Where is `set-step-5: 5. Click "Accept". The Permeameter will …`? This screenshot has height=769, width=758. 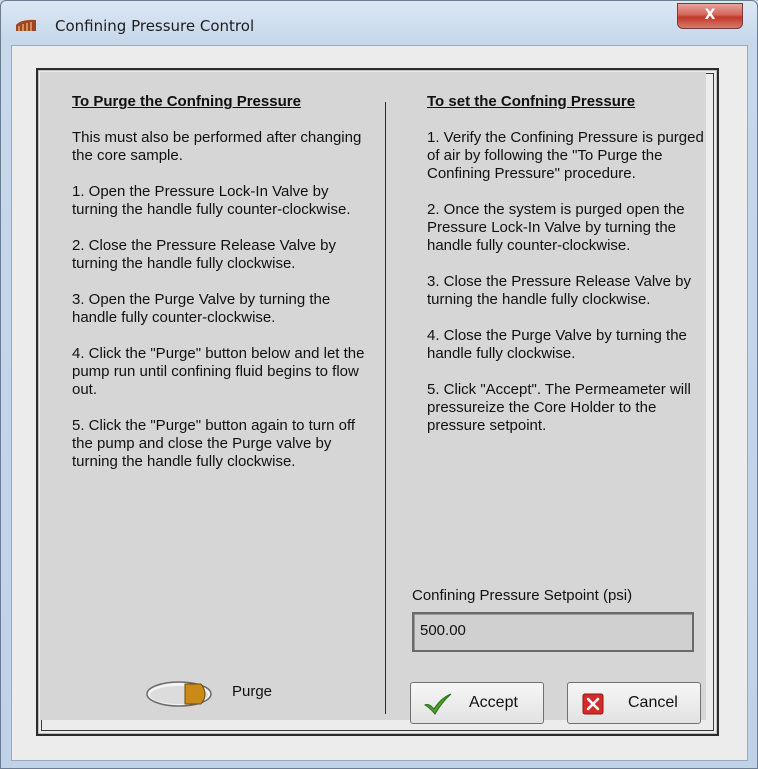
set-step-5: 5. Click "Accept". The Permeameter will … is located at coordinates (559, 407).